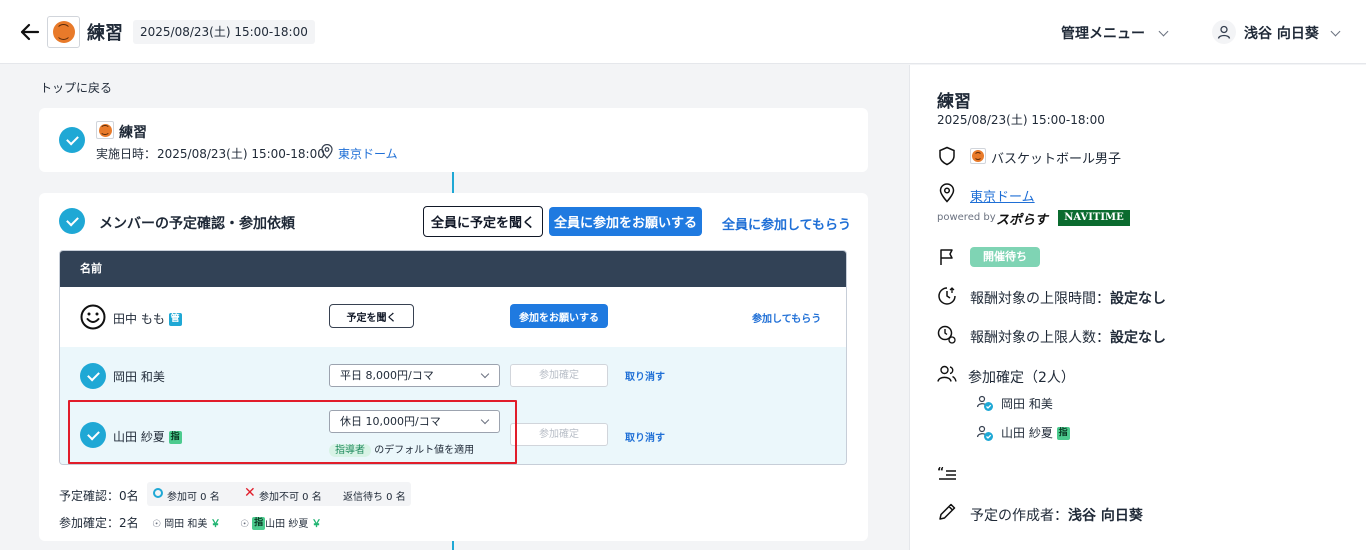 The image size is (1366, 550). I want to click on event-card-title: 練習, so click(133, 133).